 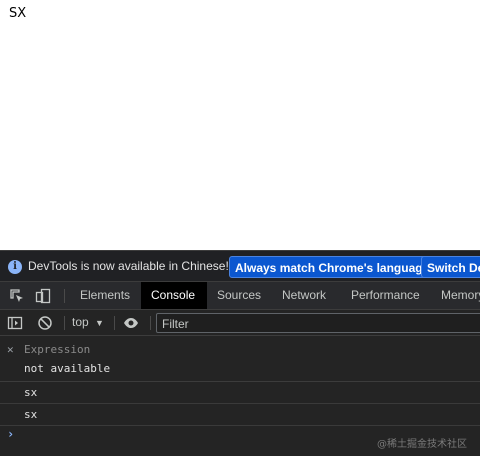 What do you see at coordinates (174, 295) in the screenshot?
I see `tab-console: Console` at bounding box center [174, 295].